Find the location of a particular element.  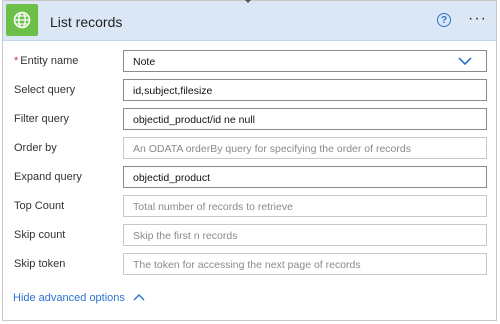

card-header: List records ? ··· is located at coordinates (249, 21).